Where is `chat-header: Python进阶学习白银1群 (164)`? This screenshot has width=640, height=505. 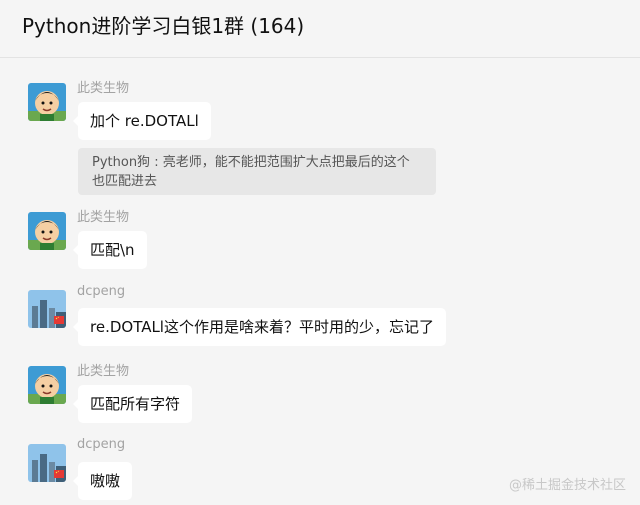 chat-header: Python进阶学习白银1群 (164) is located at coordinates (320, 29).